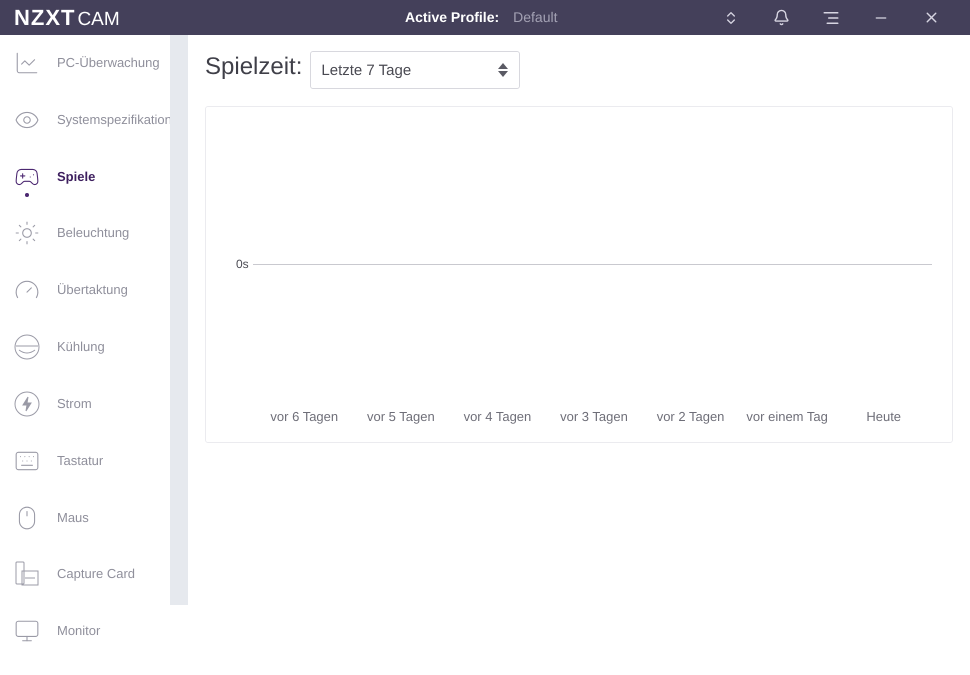 The height and width of the screenshot is (675, 970). What do you see at coordinates (85, 646) in the screenshot?
I see `sidebar-item: Monitor` at bounding box center [85, 646].